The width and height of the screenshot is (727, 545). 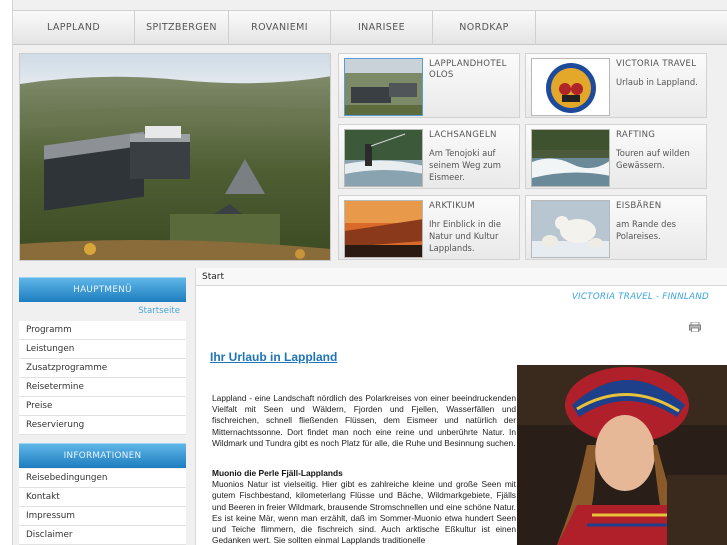 I want to click on card-title: EISBÄREN, so click(x=639, y=206).